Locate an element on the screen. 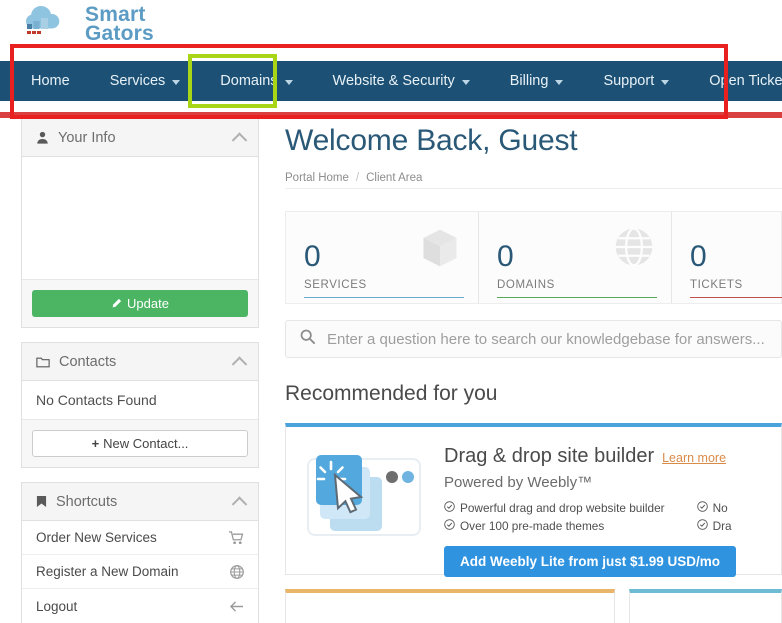 The image size is (782, 623). nav-label: Open Ticket is located at coordinates (745, 81).